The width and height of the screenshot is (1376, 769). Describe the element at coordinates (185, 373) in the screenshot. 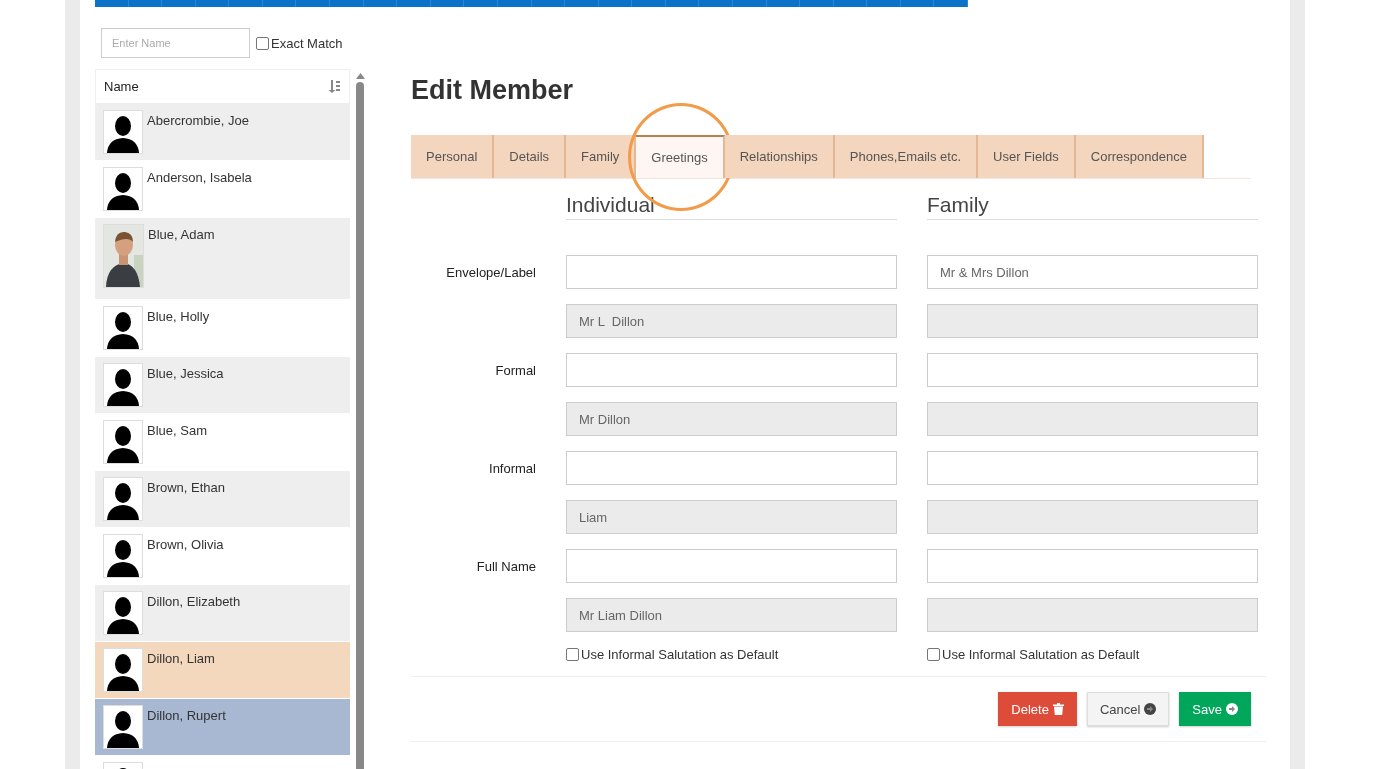

I see `member-name: Blue, Jessica` at that location.